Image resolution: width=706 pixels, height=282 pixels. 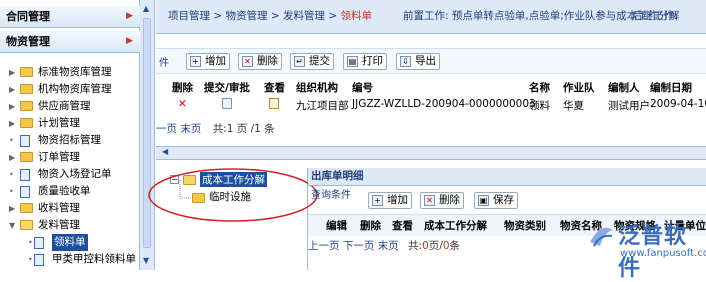 I want to click on tree-item-class-a-requisition: • 甲类甲控料领料单, so click(x=70, y=259).